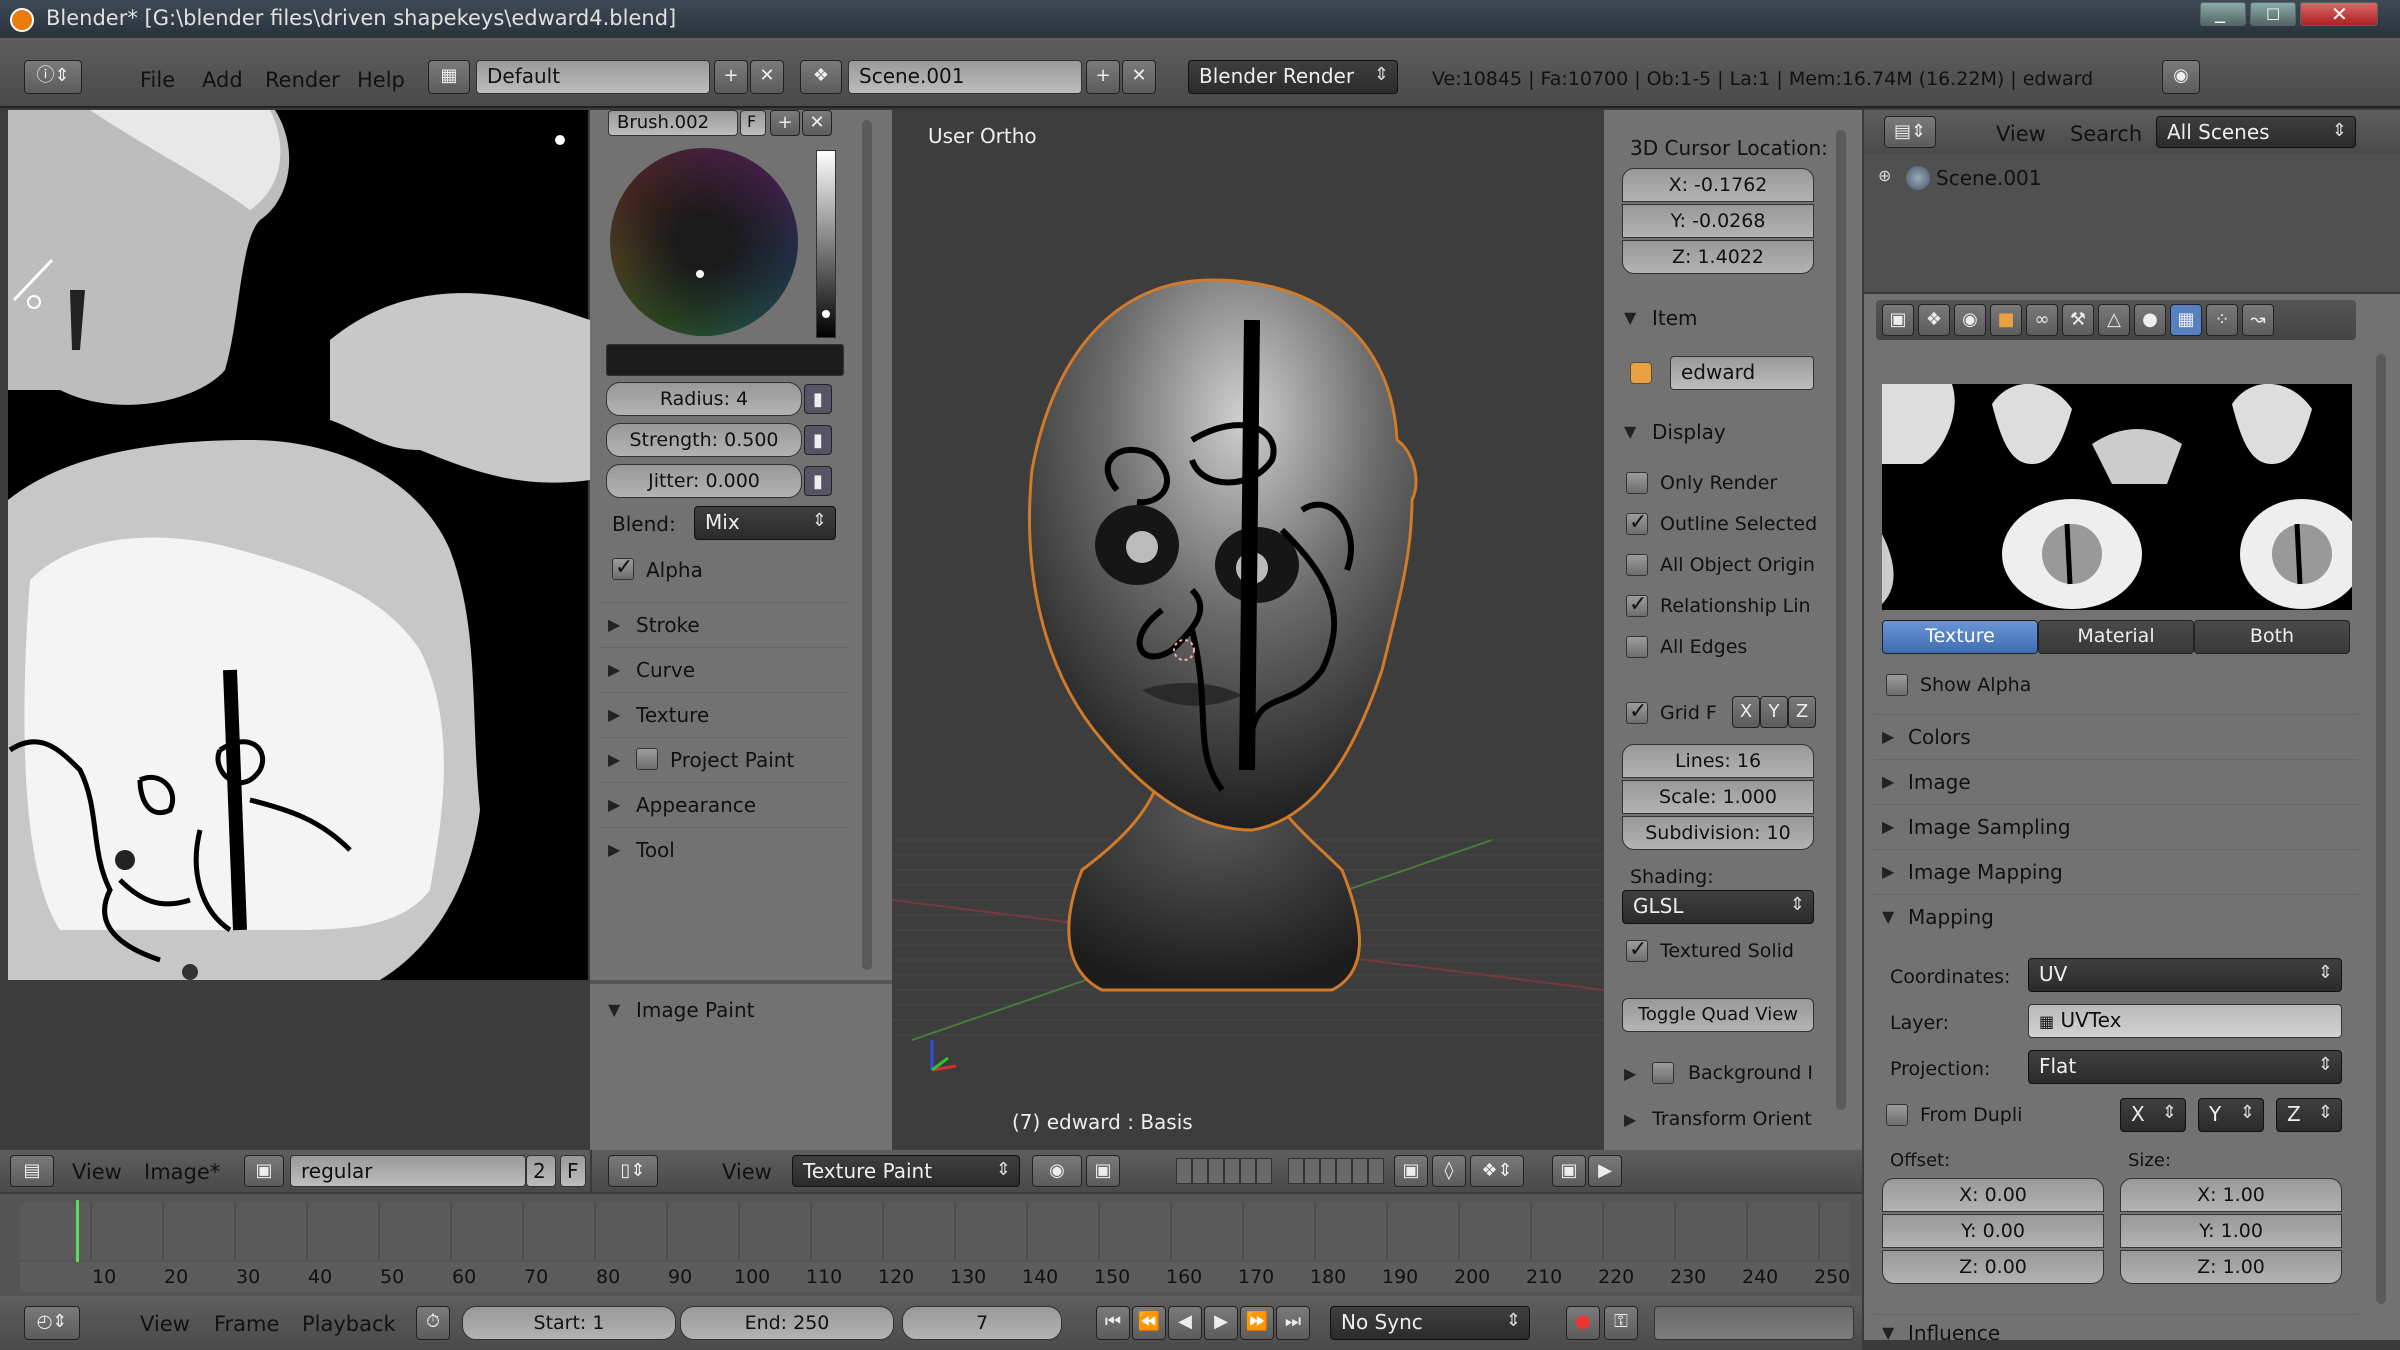  Describe the element at coordinates (1718, 185) in the screenshot. I see `cursor-x-field: X: -0.1762` at that location.